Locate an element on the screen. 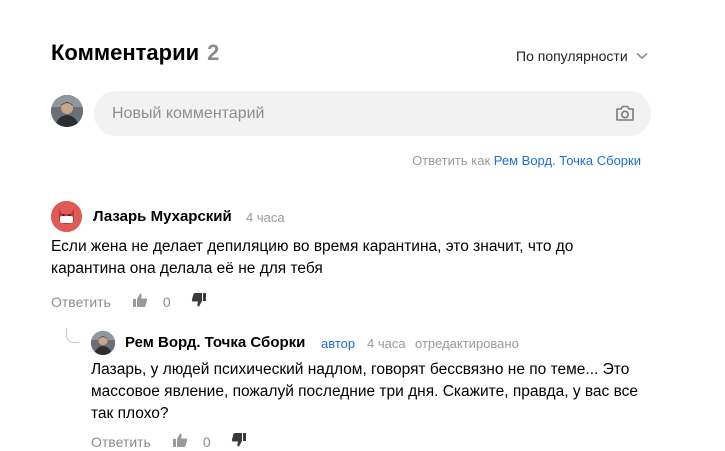 The image size is (725, 451). comment-timestamp: 4 часа is located at coordinates (265, 217).